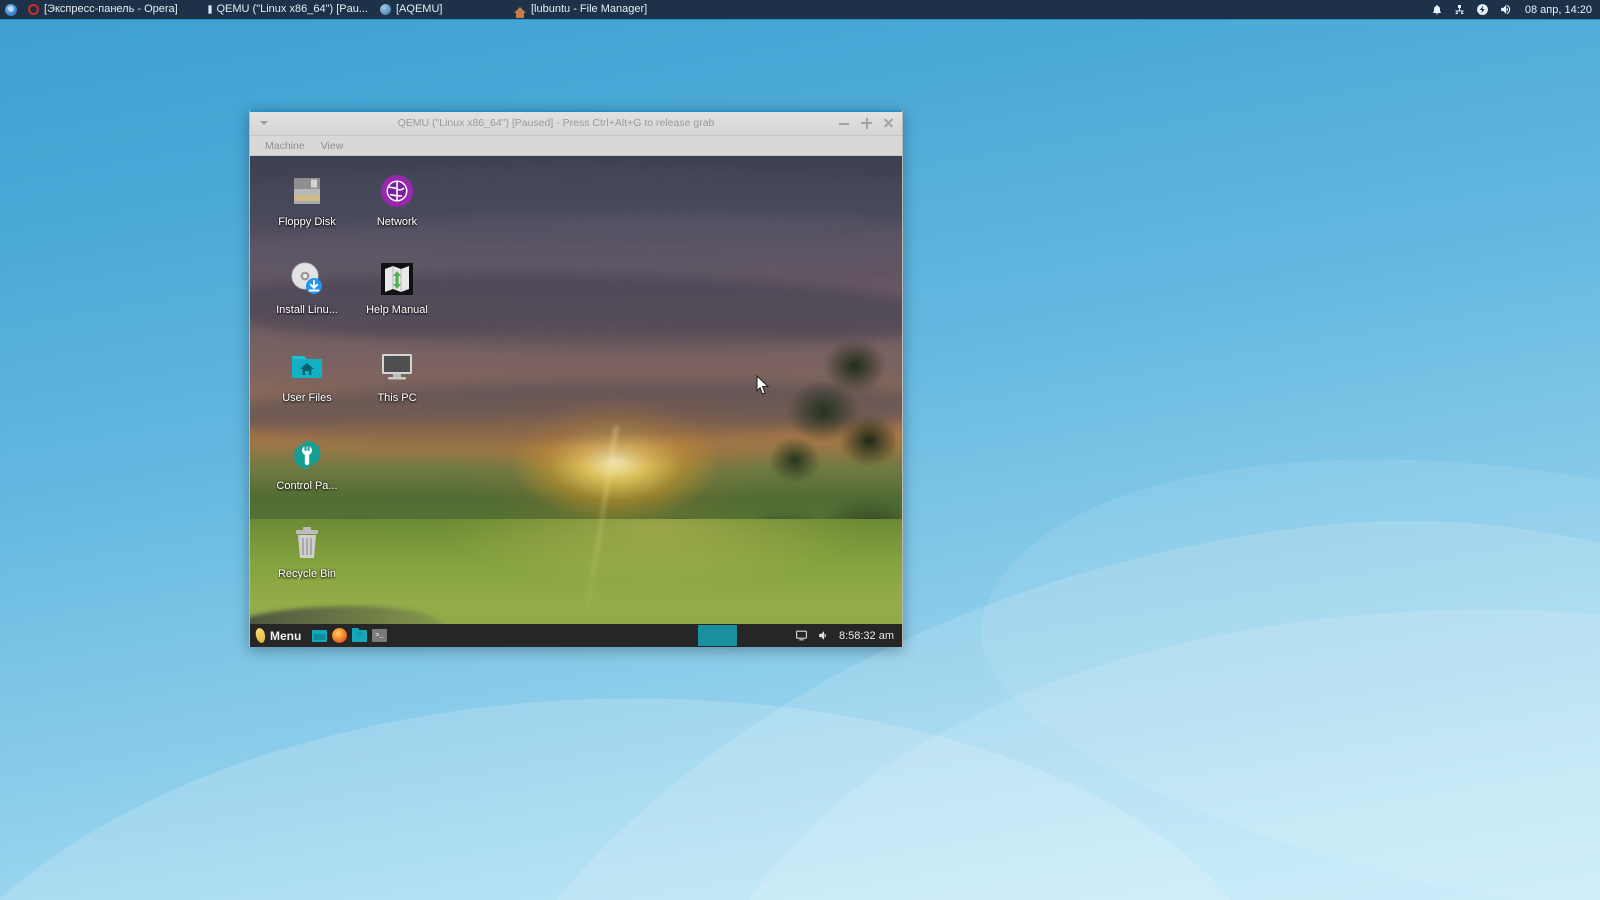 This screenshot has width=1600, height=900. I want to click on launcher-terminal: >_, so click(379, 635).